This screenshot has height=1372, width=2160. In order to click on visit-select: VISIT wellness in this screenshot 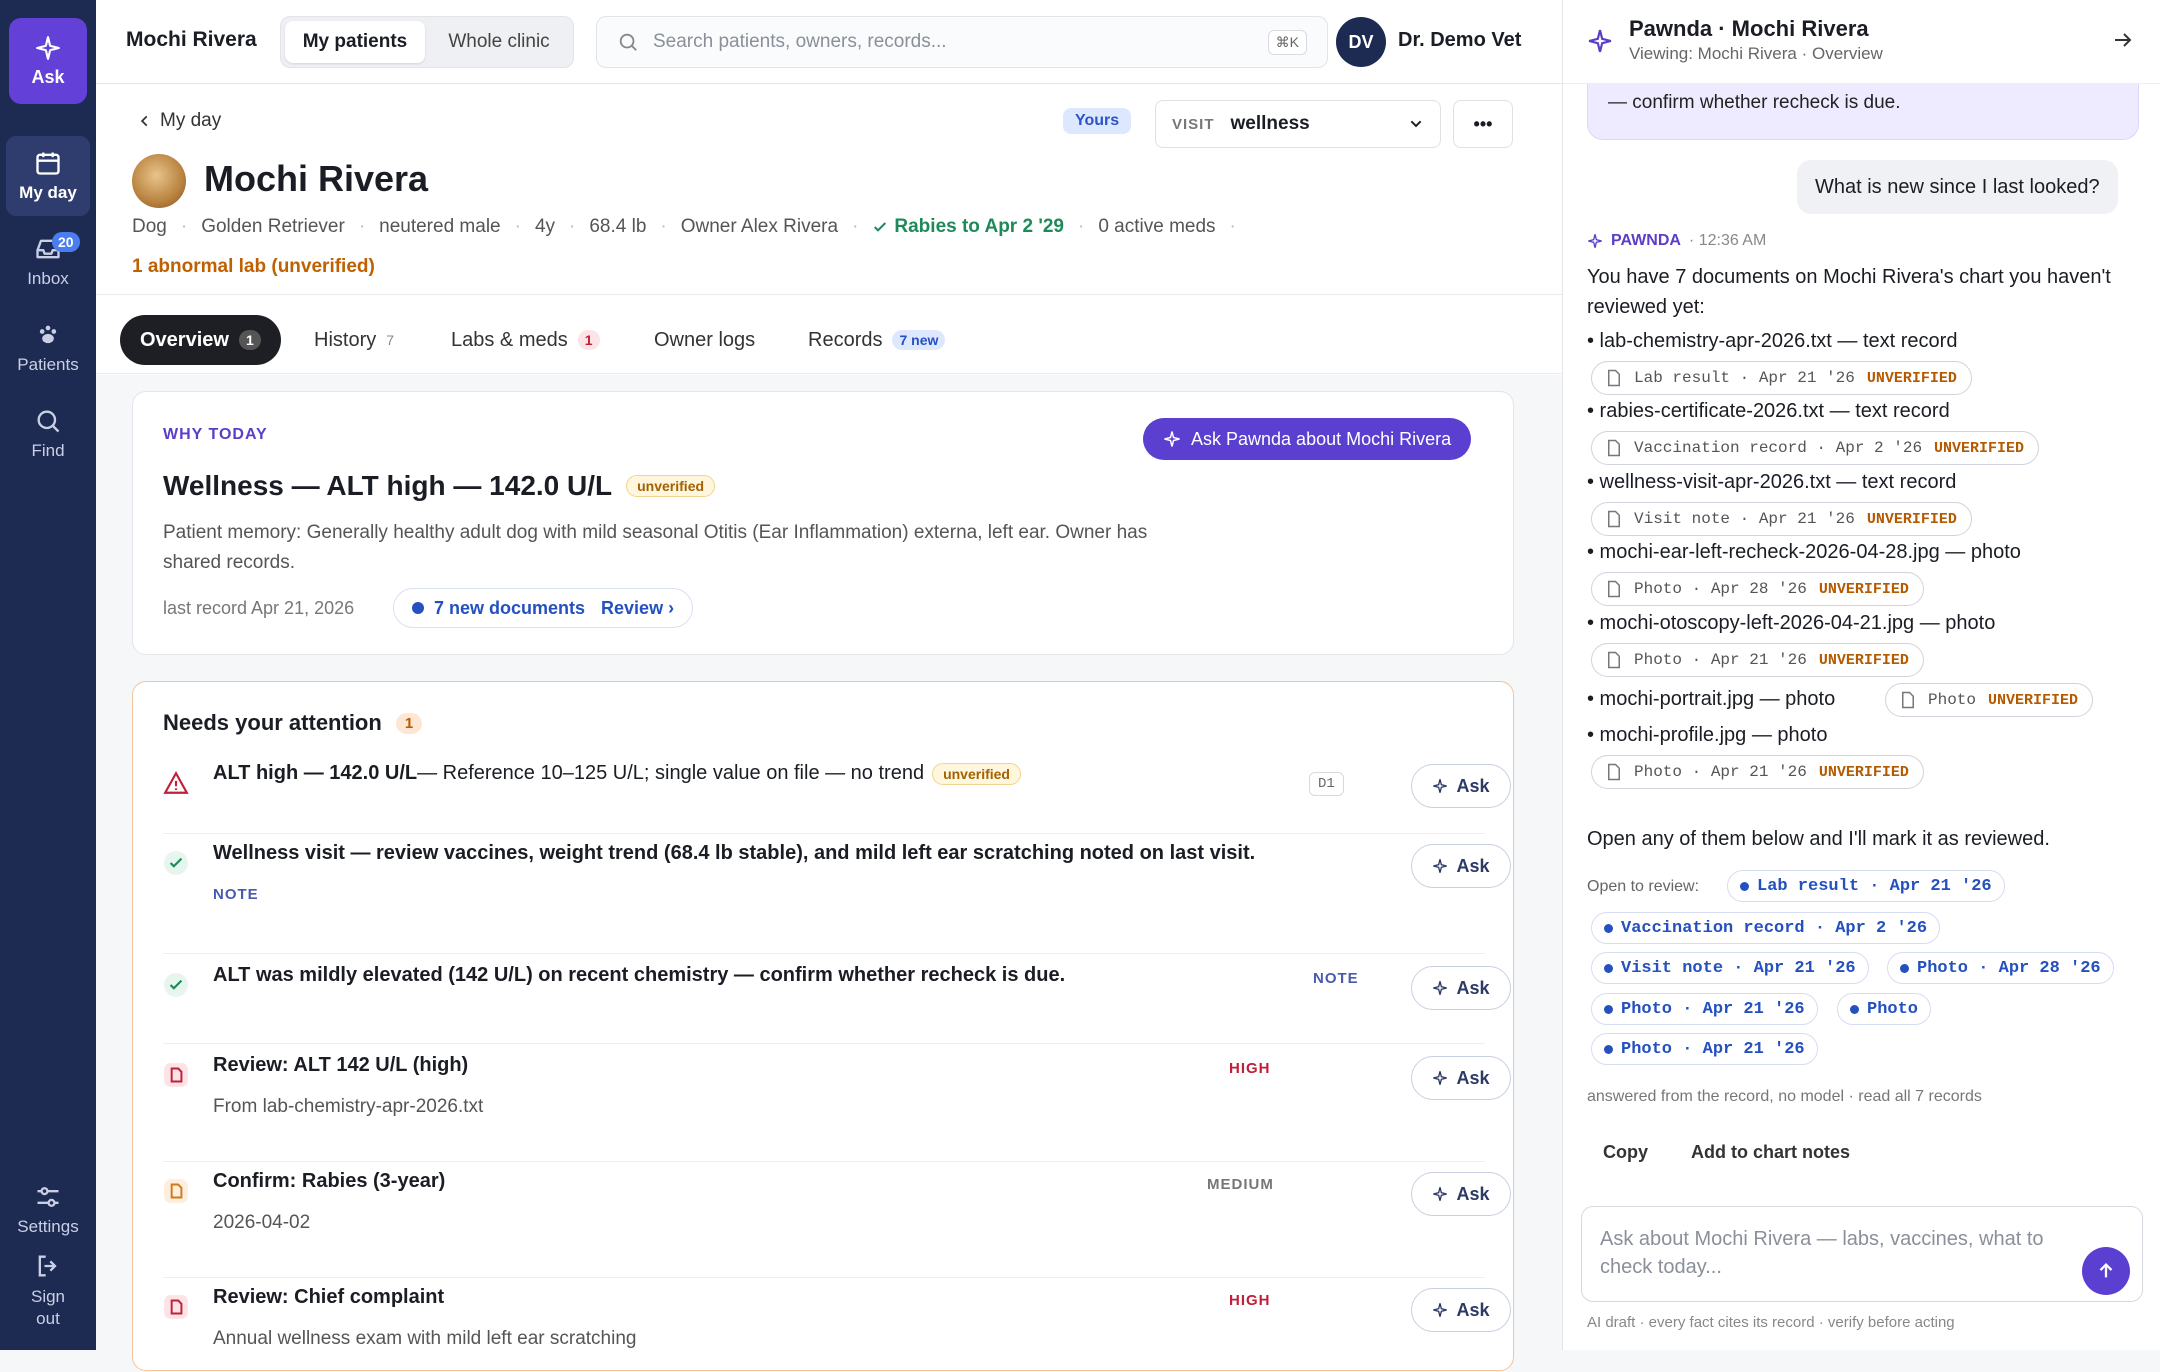, I will do `click(1298, 124)`.